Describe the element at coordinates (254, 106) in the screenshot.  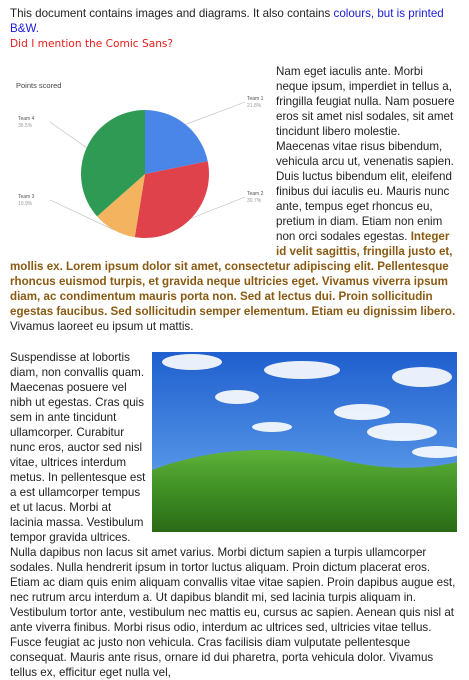
I see `pie-percent-label: 21.8%` at that location.